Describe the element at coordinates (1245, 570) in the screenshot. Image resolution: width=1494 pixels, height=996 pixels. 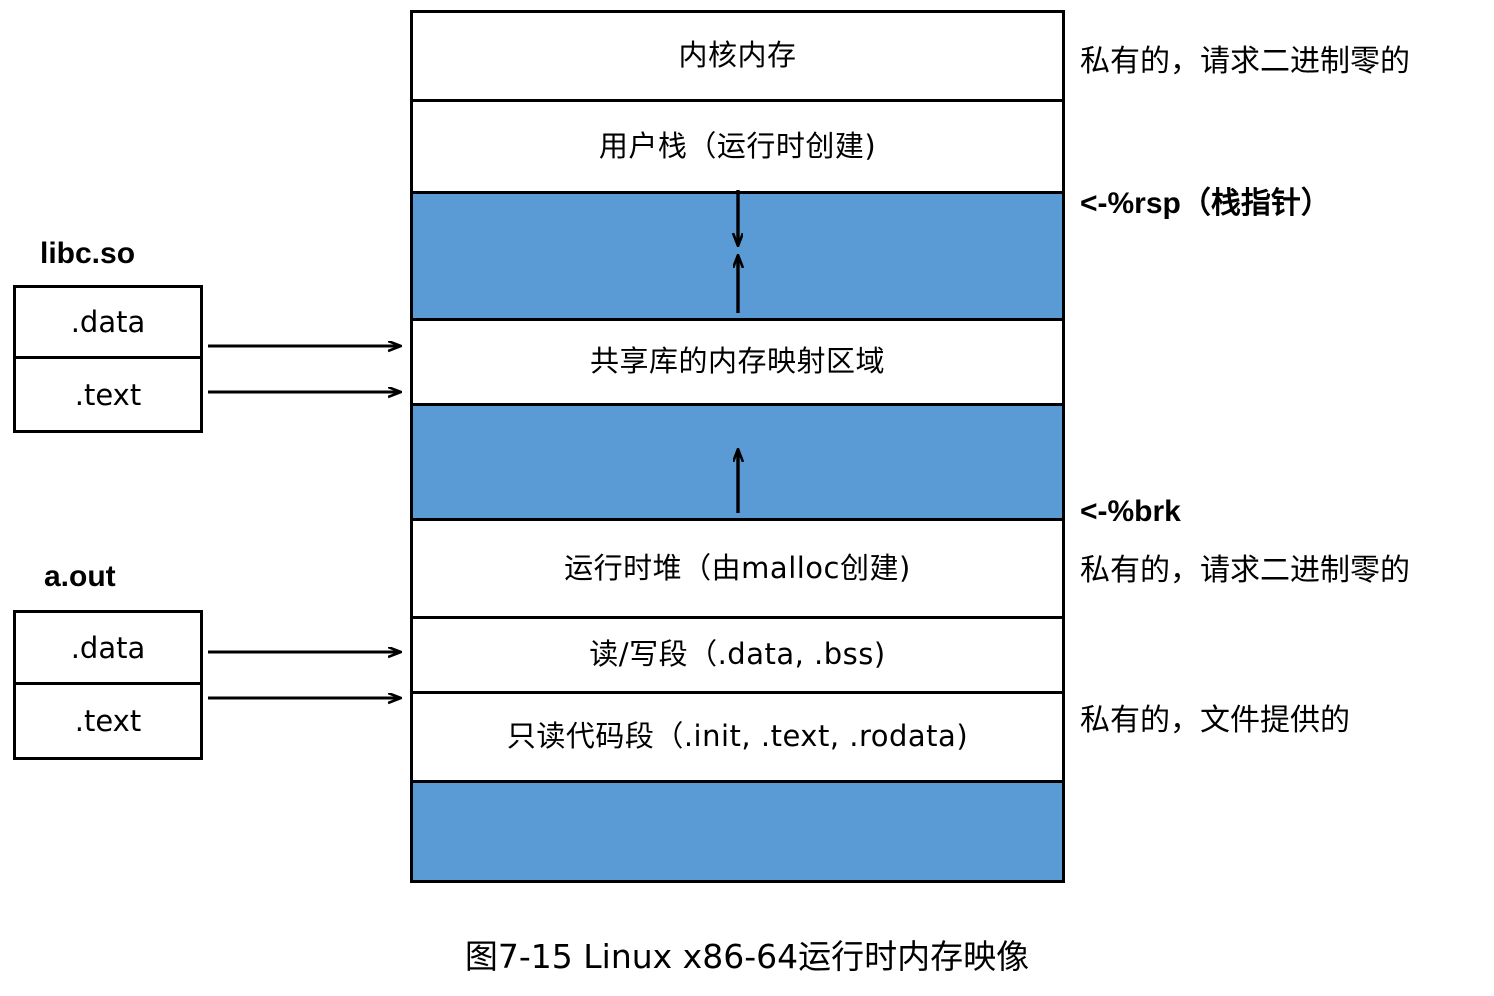
I see `annotation-heap-note: 私有的，请求二进制零的` at that location.